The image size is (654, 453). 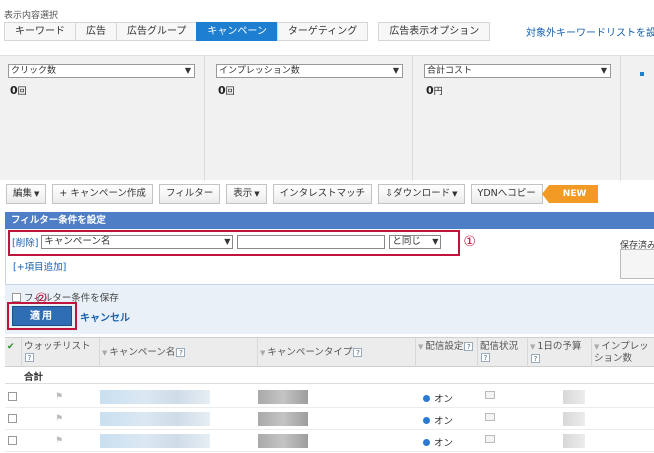 I want to click on metric-select-cost: 合計コスト ▼, so click(x=517, y=71).